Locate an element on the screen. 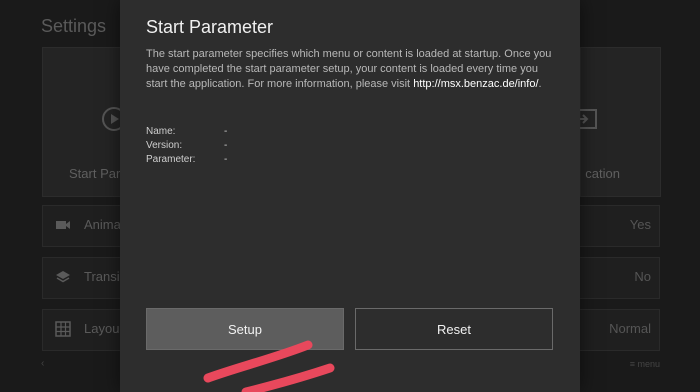  info-row-version: Version: - is located at coordinates (186, 146).